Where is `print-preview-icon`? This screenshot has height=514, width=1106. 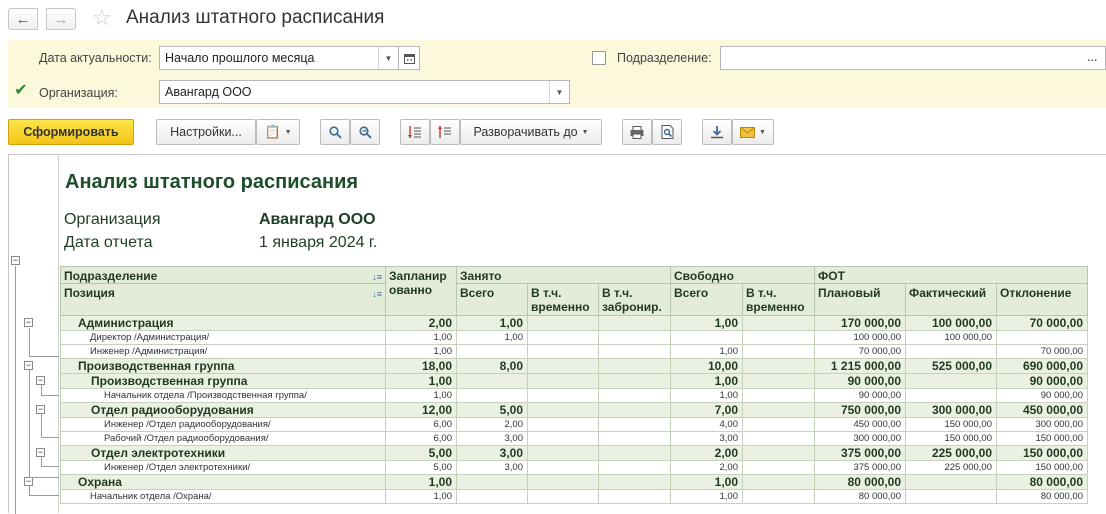 print-preview-icon is located at coordinates (667, 132).